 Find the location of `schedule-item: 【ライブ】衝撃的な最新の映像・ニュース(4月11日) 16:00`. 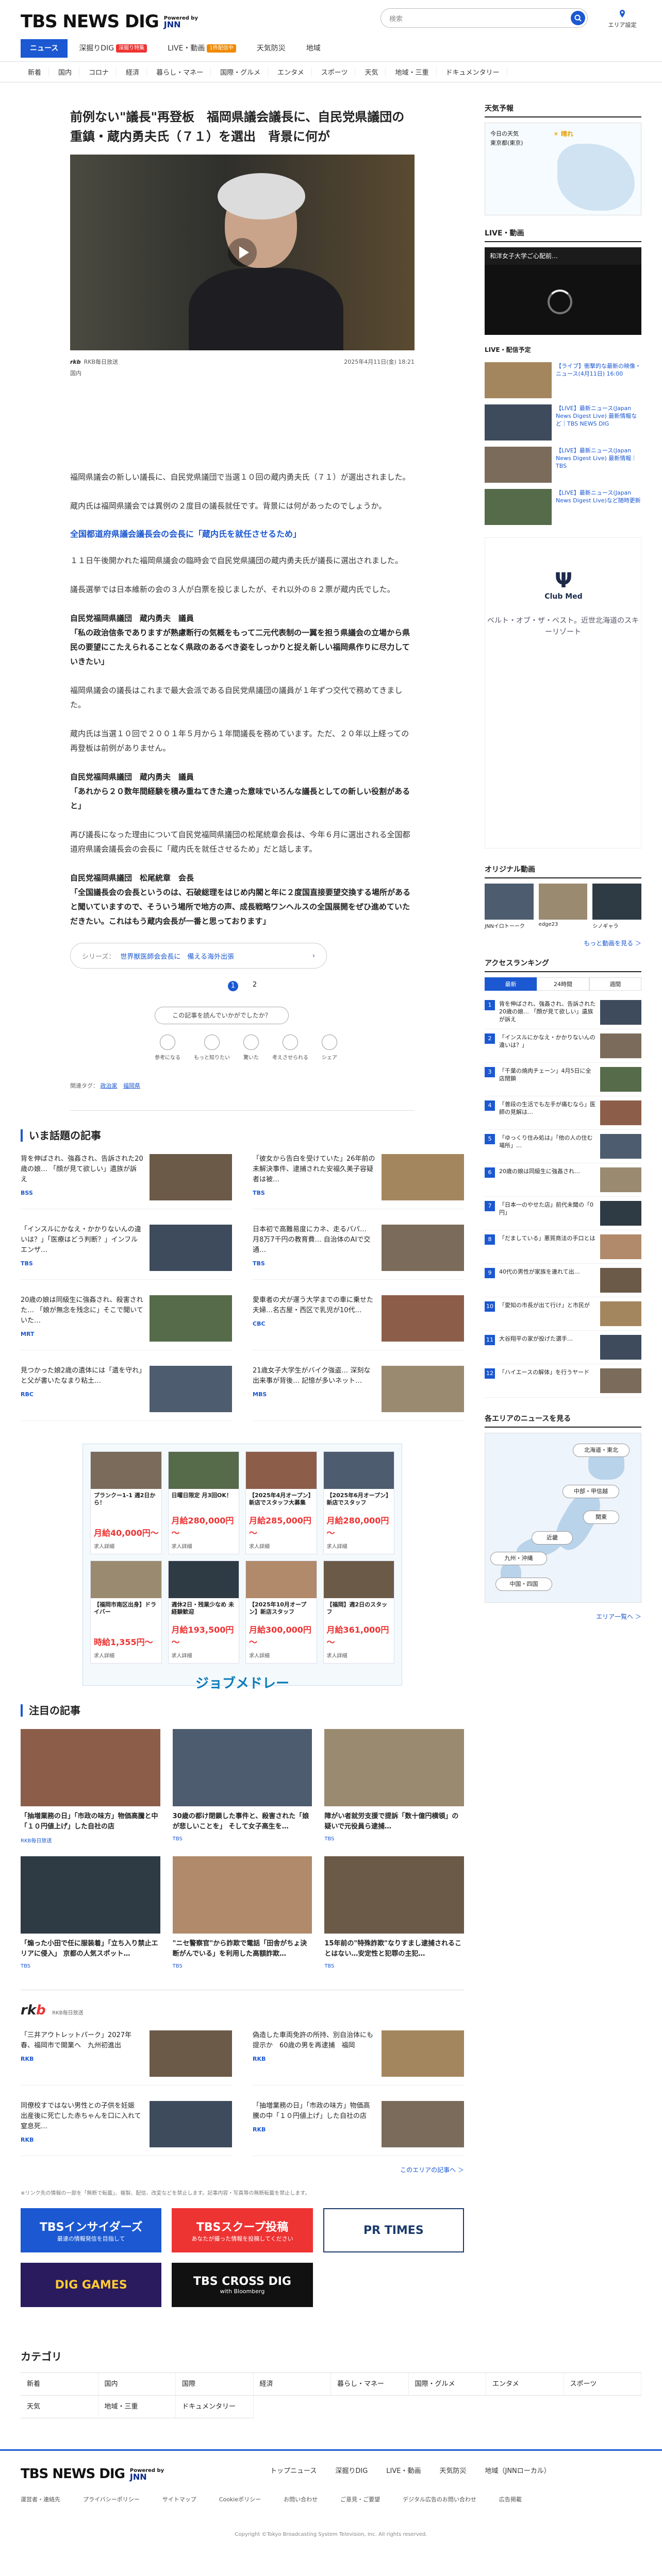

schedule-item: 【ライブ】衝撃的な最新の映像・ニュース(4月11日) 16:00 is located at coordinates (563, 380).